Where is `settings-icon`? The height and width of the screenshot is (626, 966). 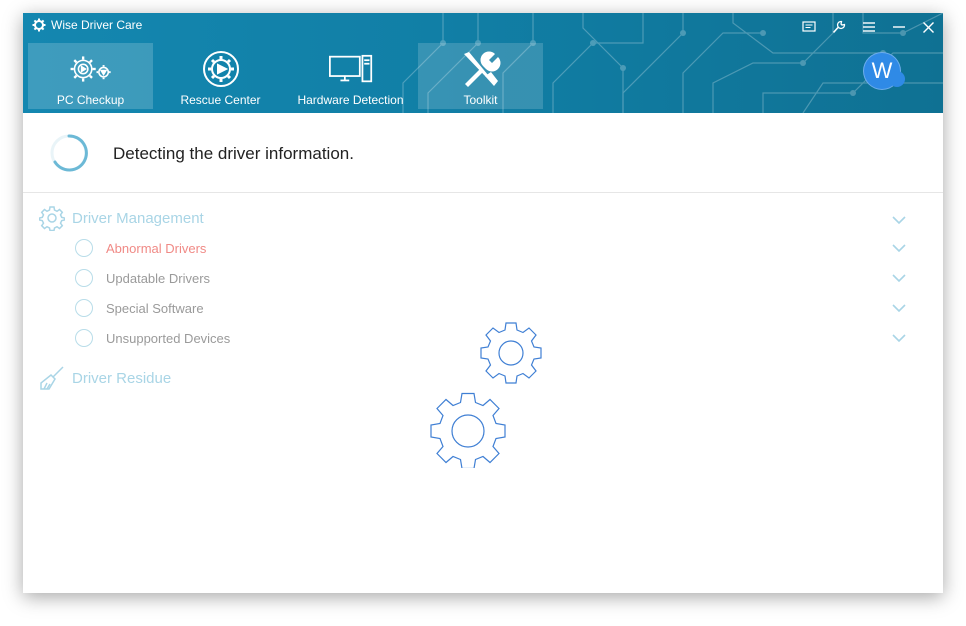 settings-icon is located at coordinates (839, 27).